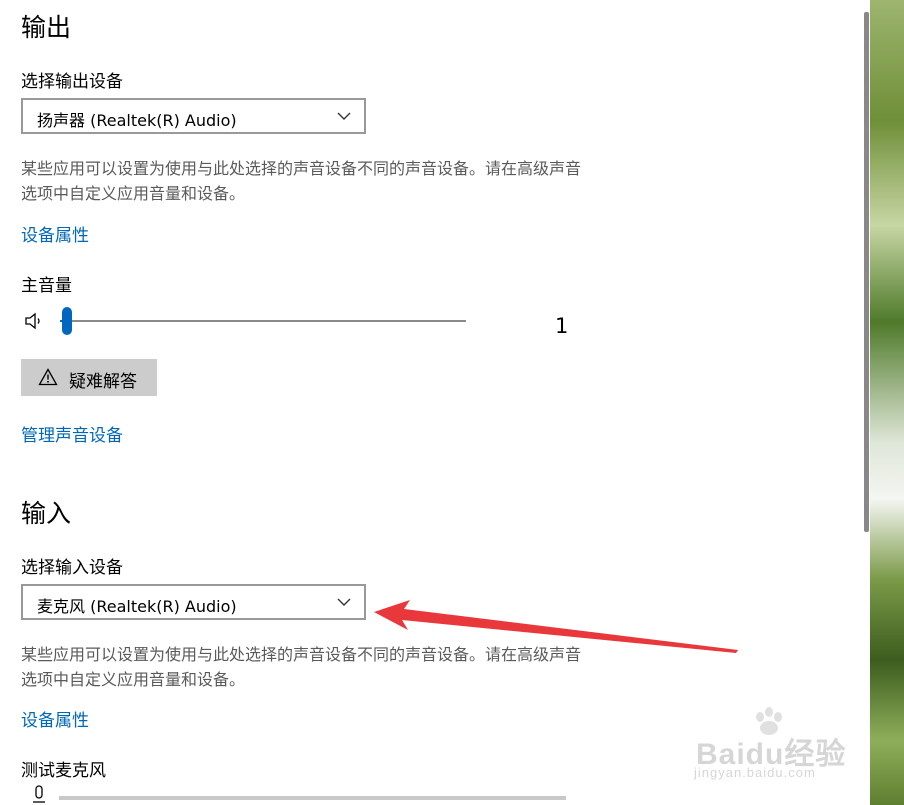 The width and height of the screenshot is (904, 805). I want to click on microphone-level-meter, so click(312, 798).